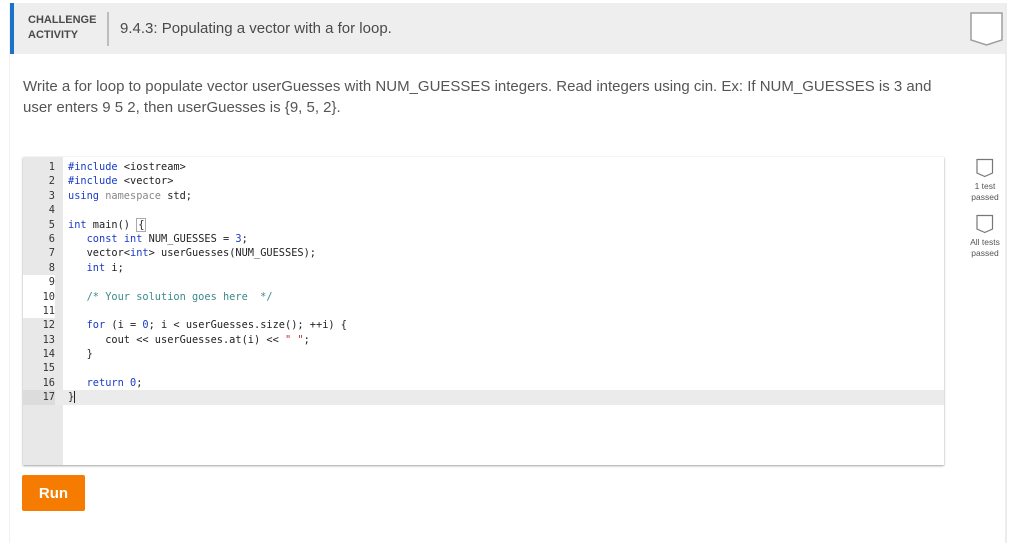 The image size is (1024, 543). What do you see at coordinates (158, 239) in the screenshot?
I see `code-text: const int NUM_GUESSES = 3;` at bounding box center [158, 239].